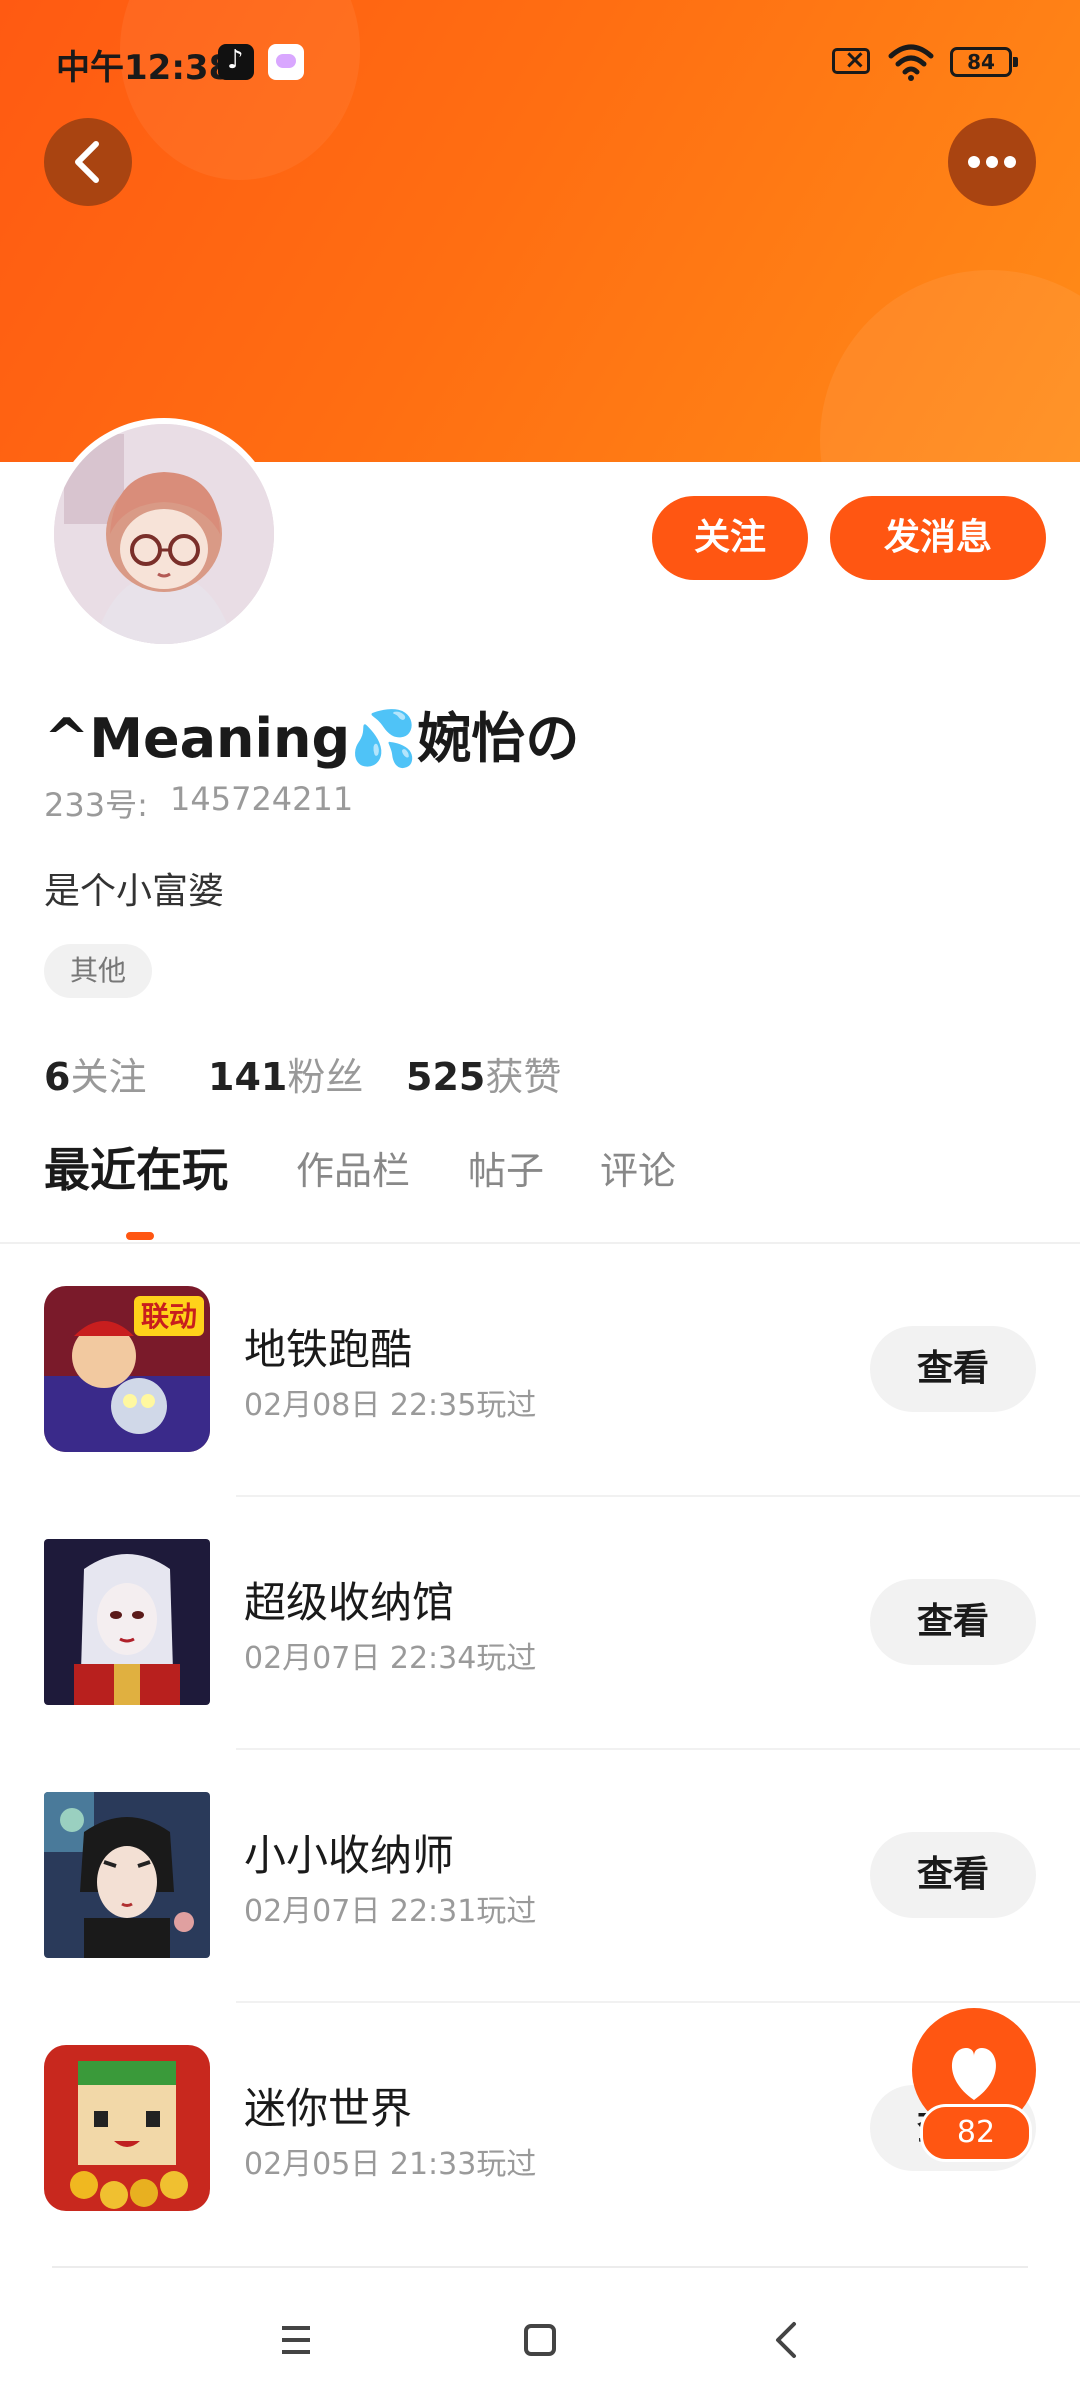  I want to click on game-name: 超级收纳馆, so click(349, 1602).